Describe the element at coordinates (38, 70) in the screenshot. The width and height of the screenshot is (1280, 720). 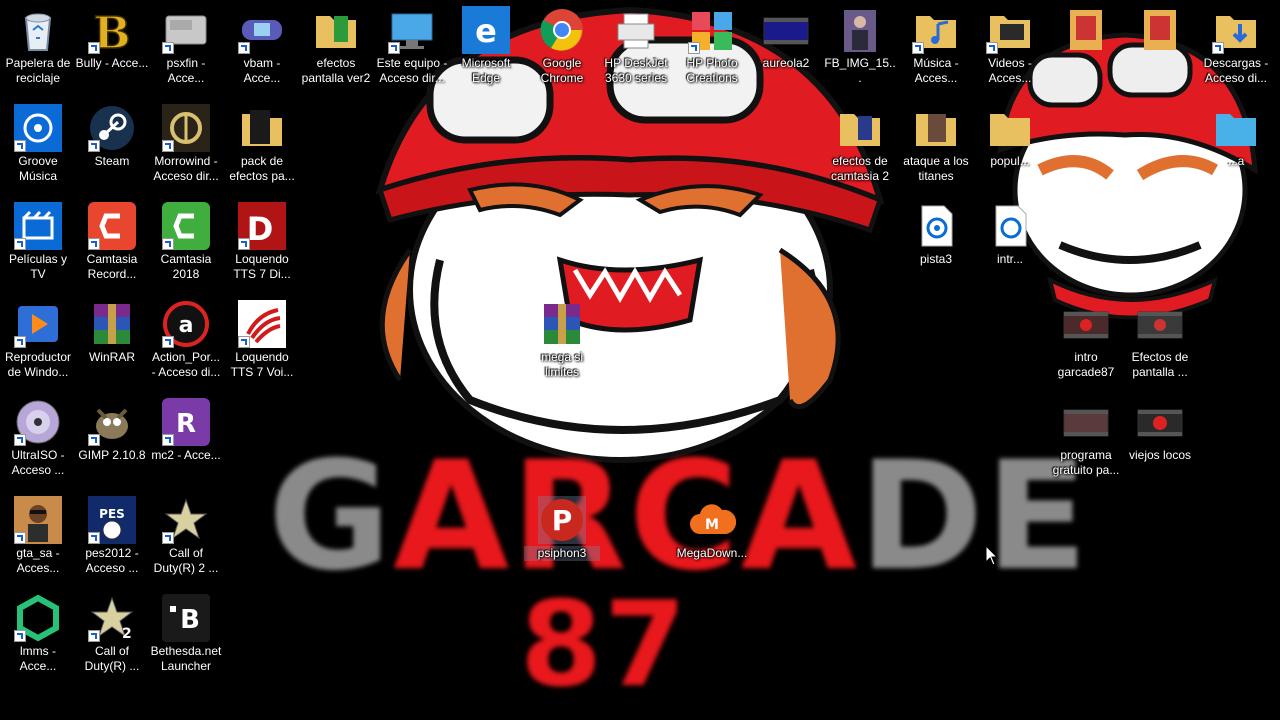
I see `recycle-bin-label: Papelera de reciclaje` at that location.